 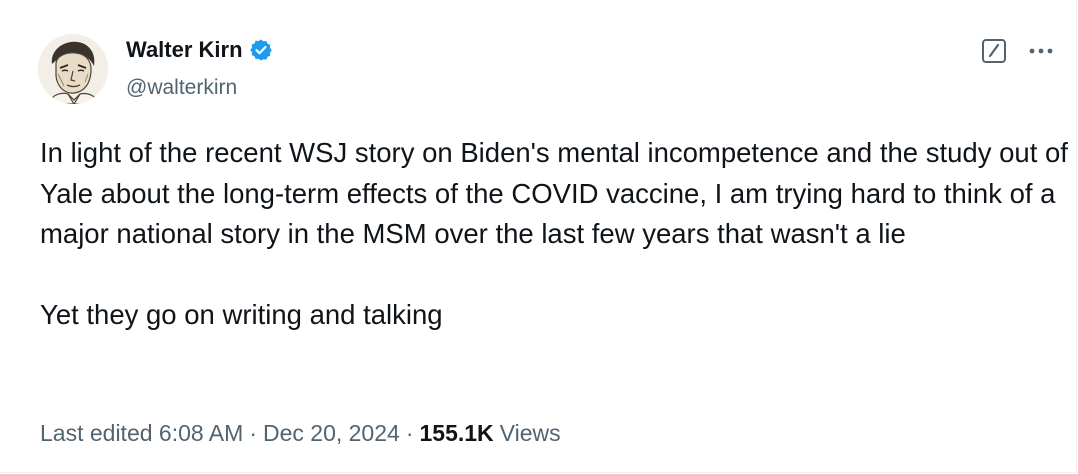 I want to click on views-count: 155.1K, so click(x=456, y=433).